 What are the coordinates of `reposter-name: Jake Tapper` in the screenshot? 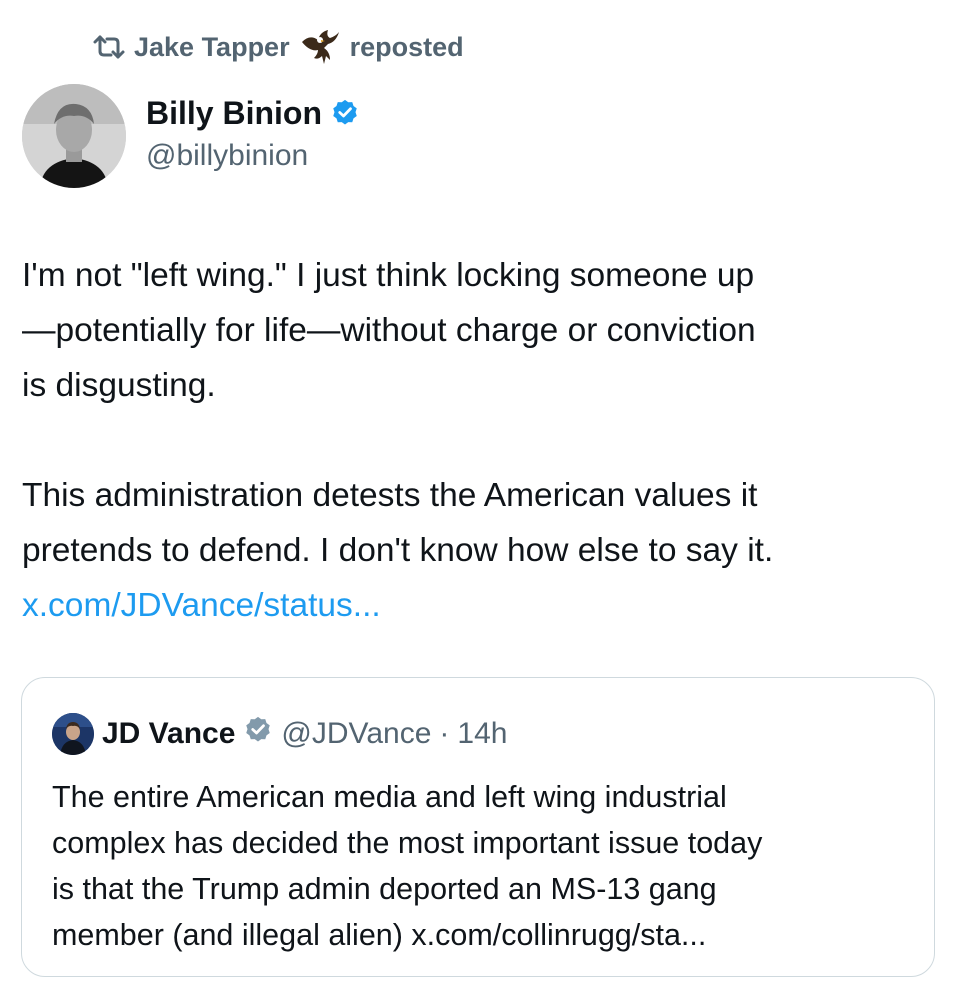 It's located at (212, 47).